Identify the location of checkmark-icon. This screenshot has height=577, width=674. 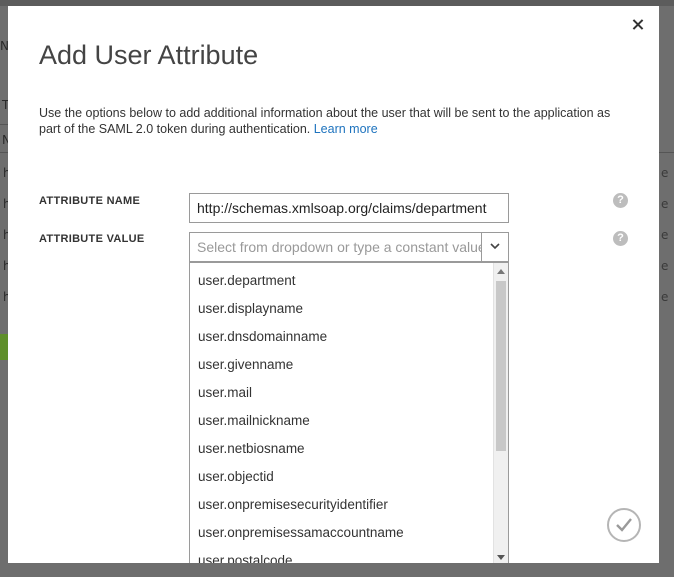
(624, 525).